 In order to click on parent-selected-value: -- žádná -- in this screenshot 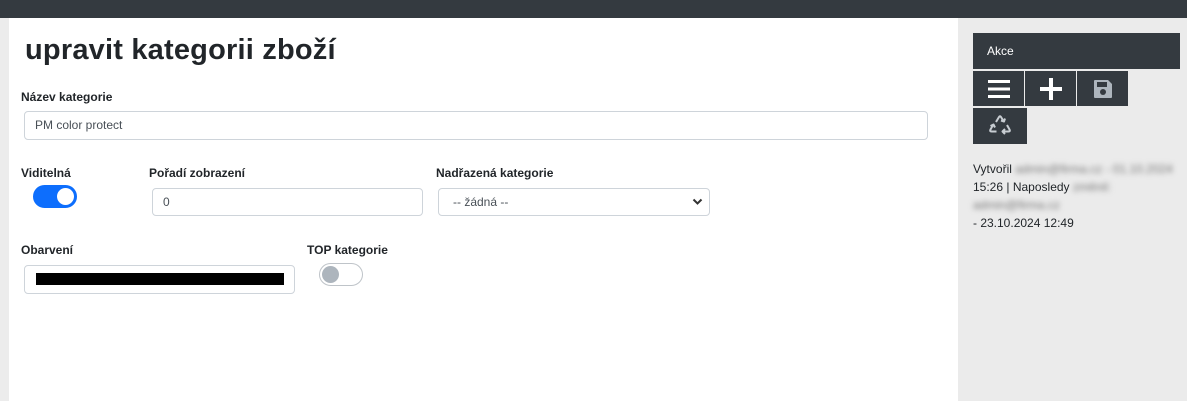, I will do `click(481, 202)`.